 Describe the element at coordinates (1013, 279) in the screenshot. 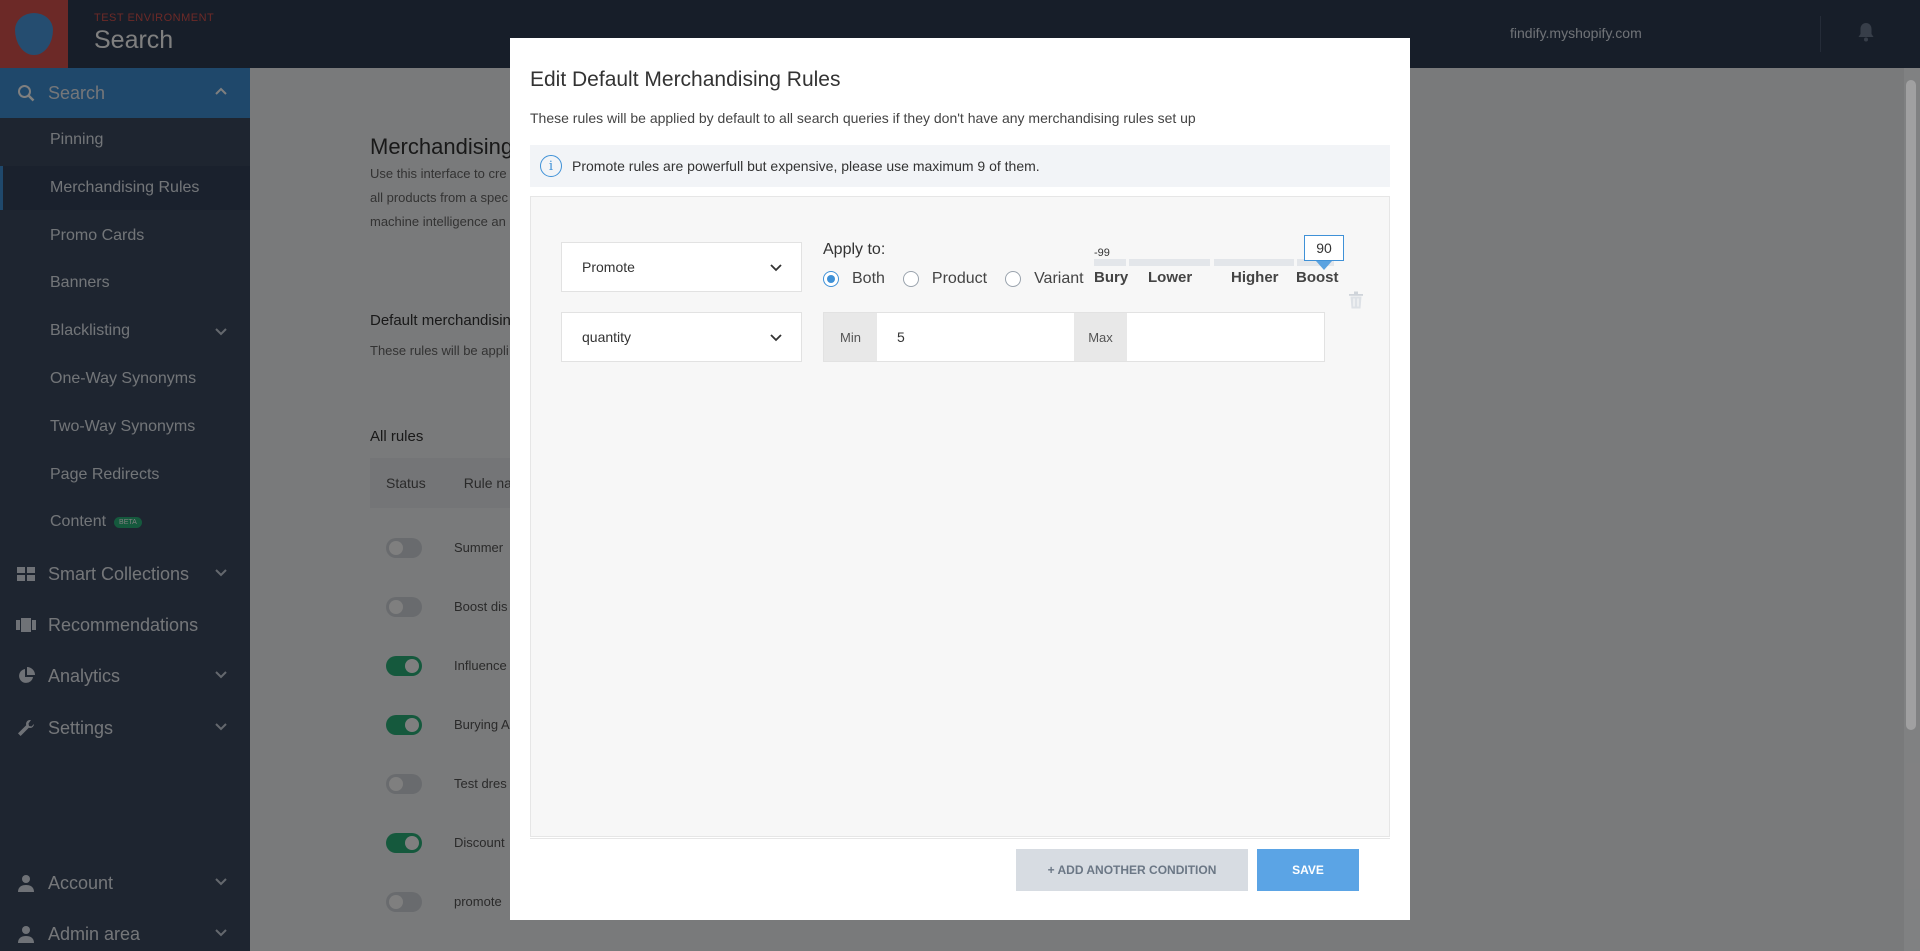

I see `radio-variant` at that location.